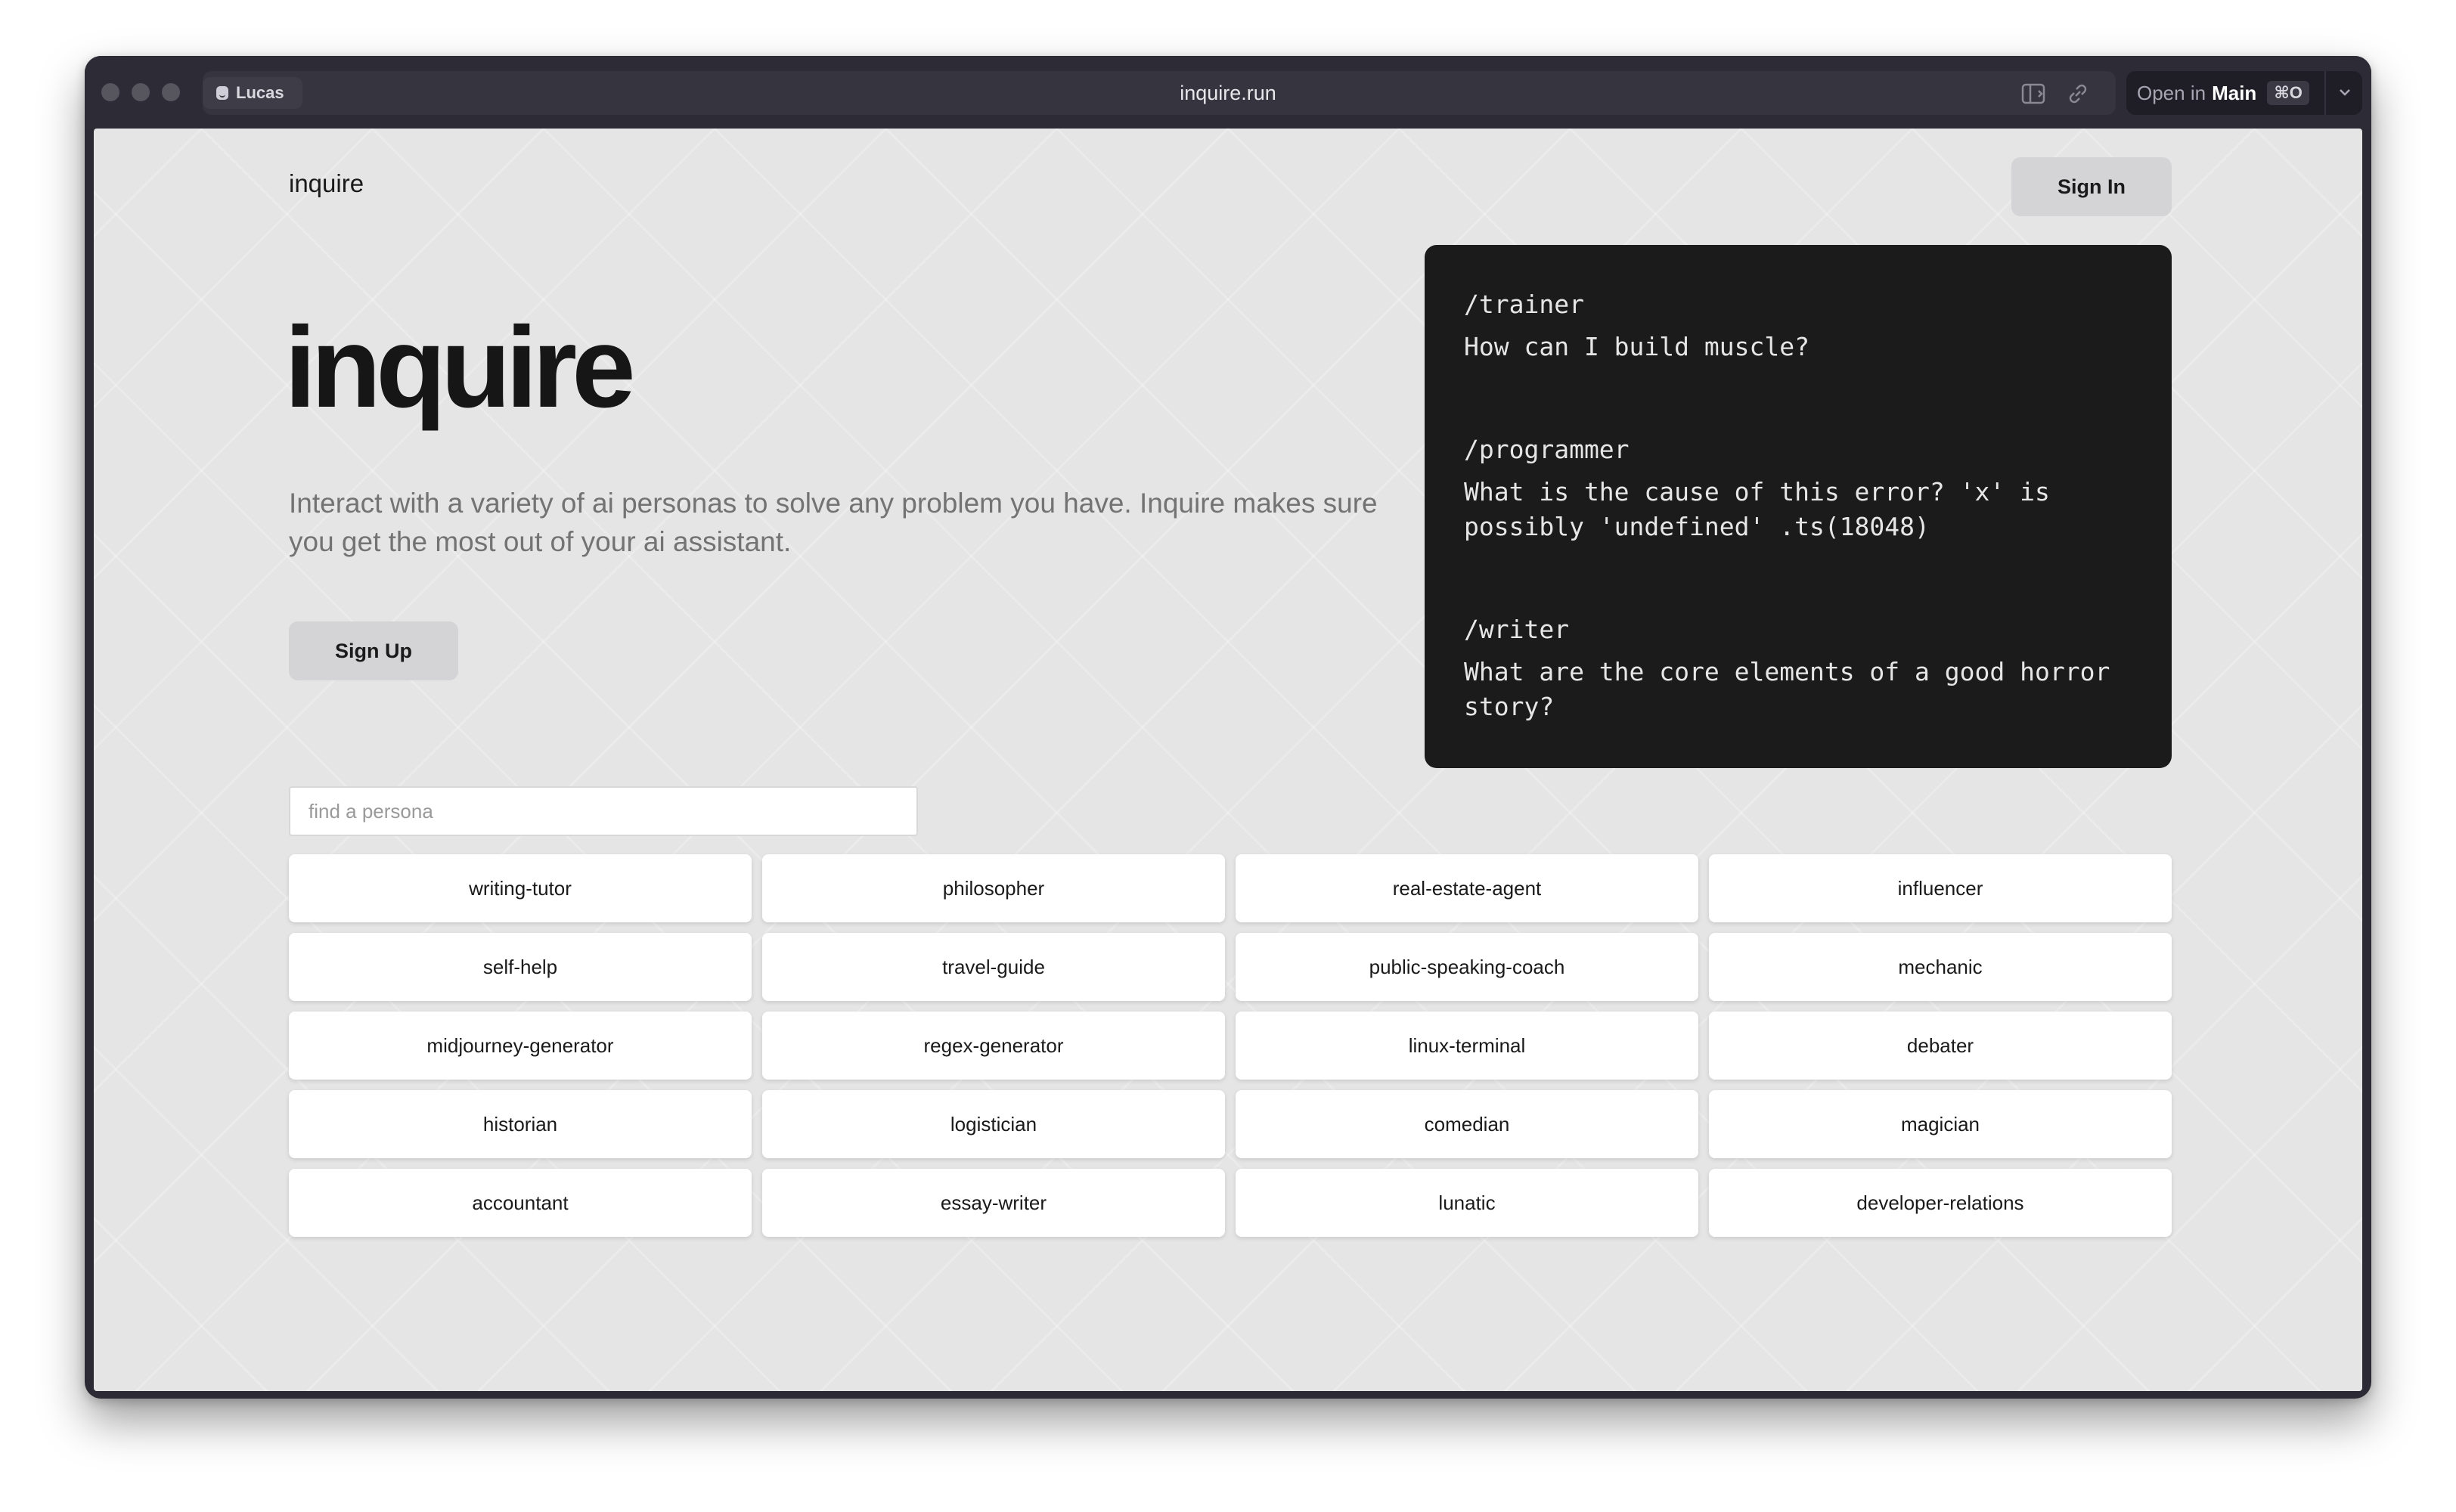  I want to click on persona-card: real-estate-agent, so click(1467, 888).